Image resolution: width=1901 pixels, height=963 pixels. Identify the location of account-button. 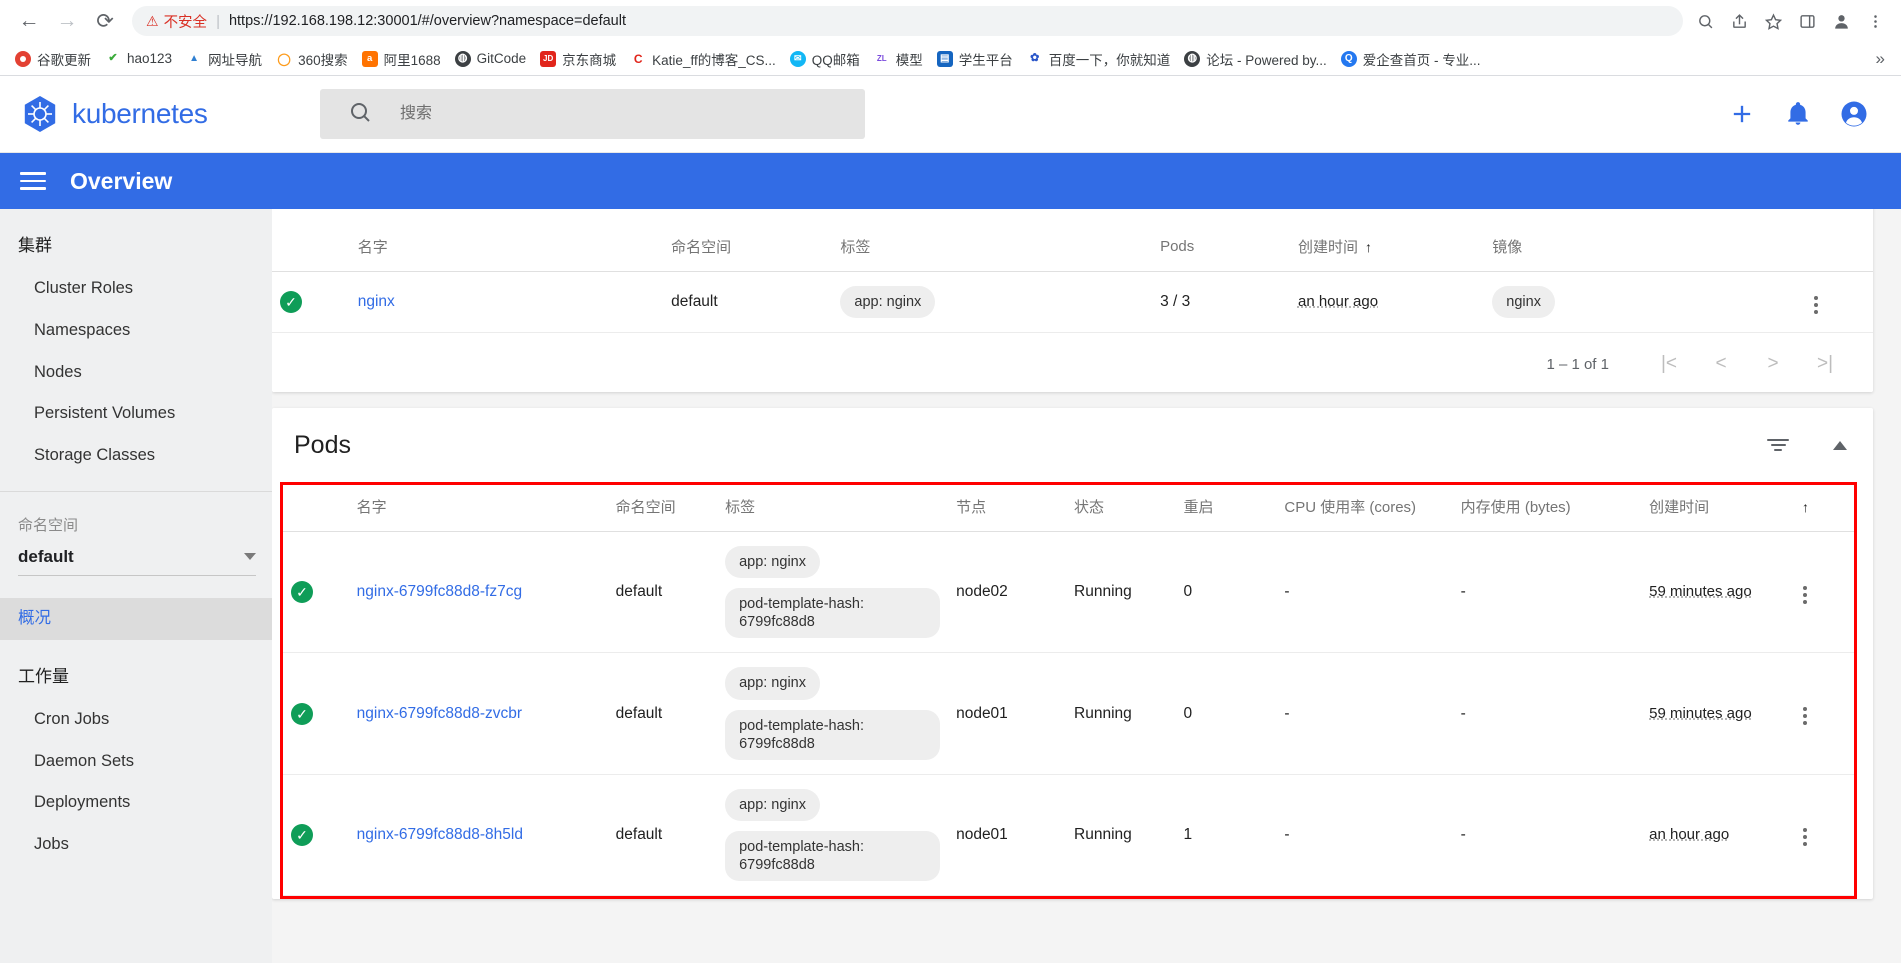
(1854, 114).